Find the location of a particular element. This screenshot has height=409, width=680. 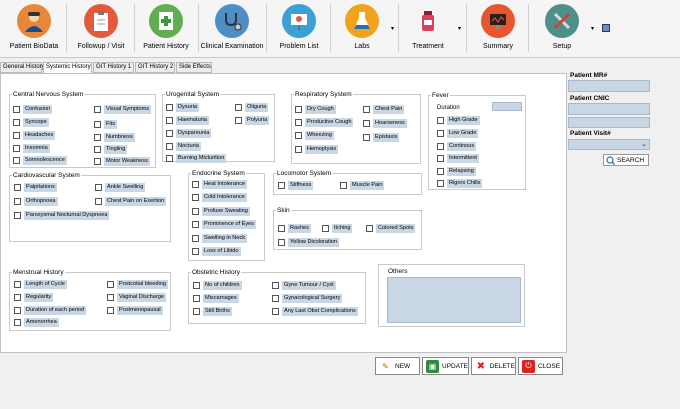

cns-motor-weakness-checkbox: Motor Weakness is located at coordinates (122, 161).